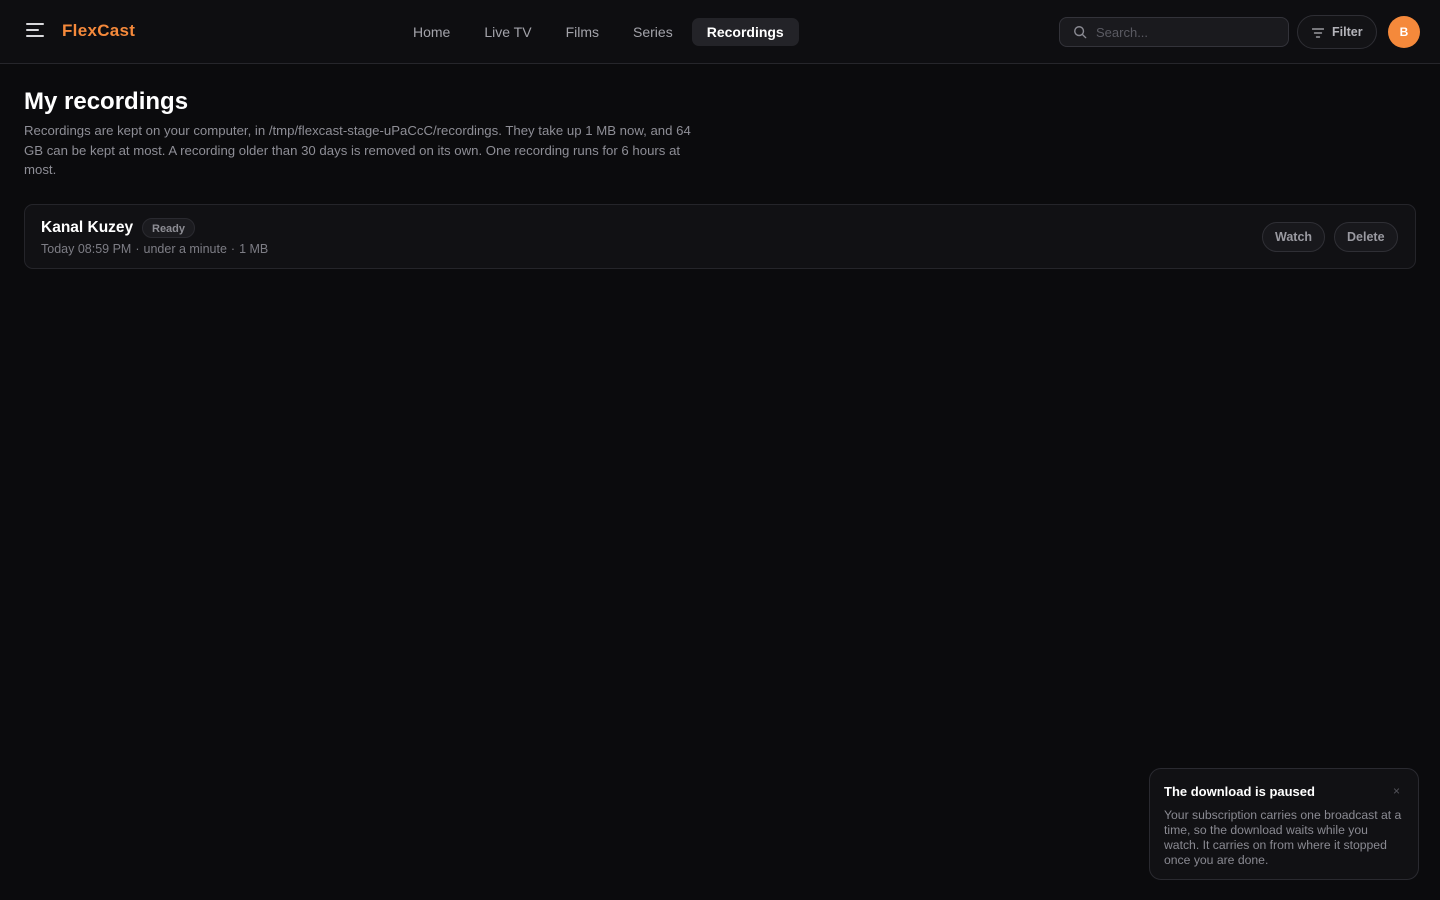 This screenshot has height=900, width=1440. Describe the element at coordinates (1294, 237) in the screenshot. I see `watch-button: Watch` at that location.